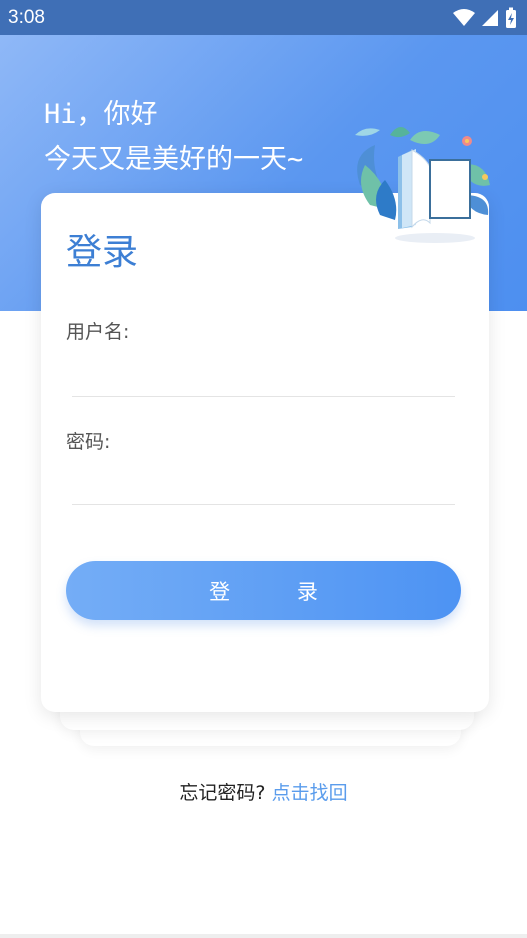  What do you see at coordinates (263, 17) in the screenshot?
I see `status-bar: 3:08` at bounding box center [263, 17].